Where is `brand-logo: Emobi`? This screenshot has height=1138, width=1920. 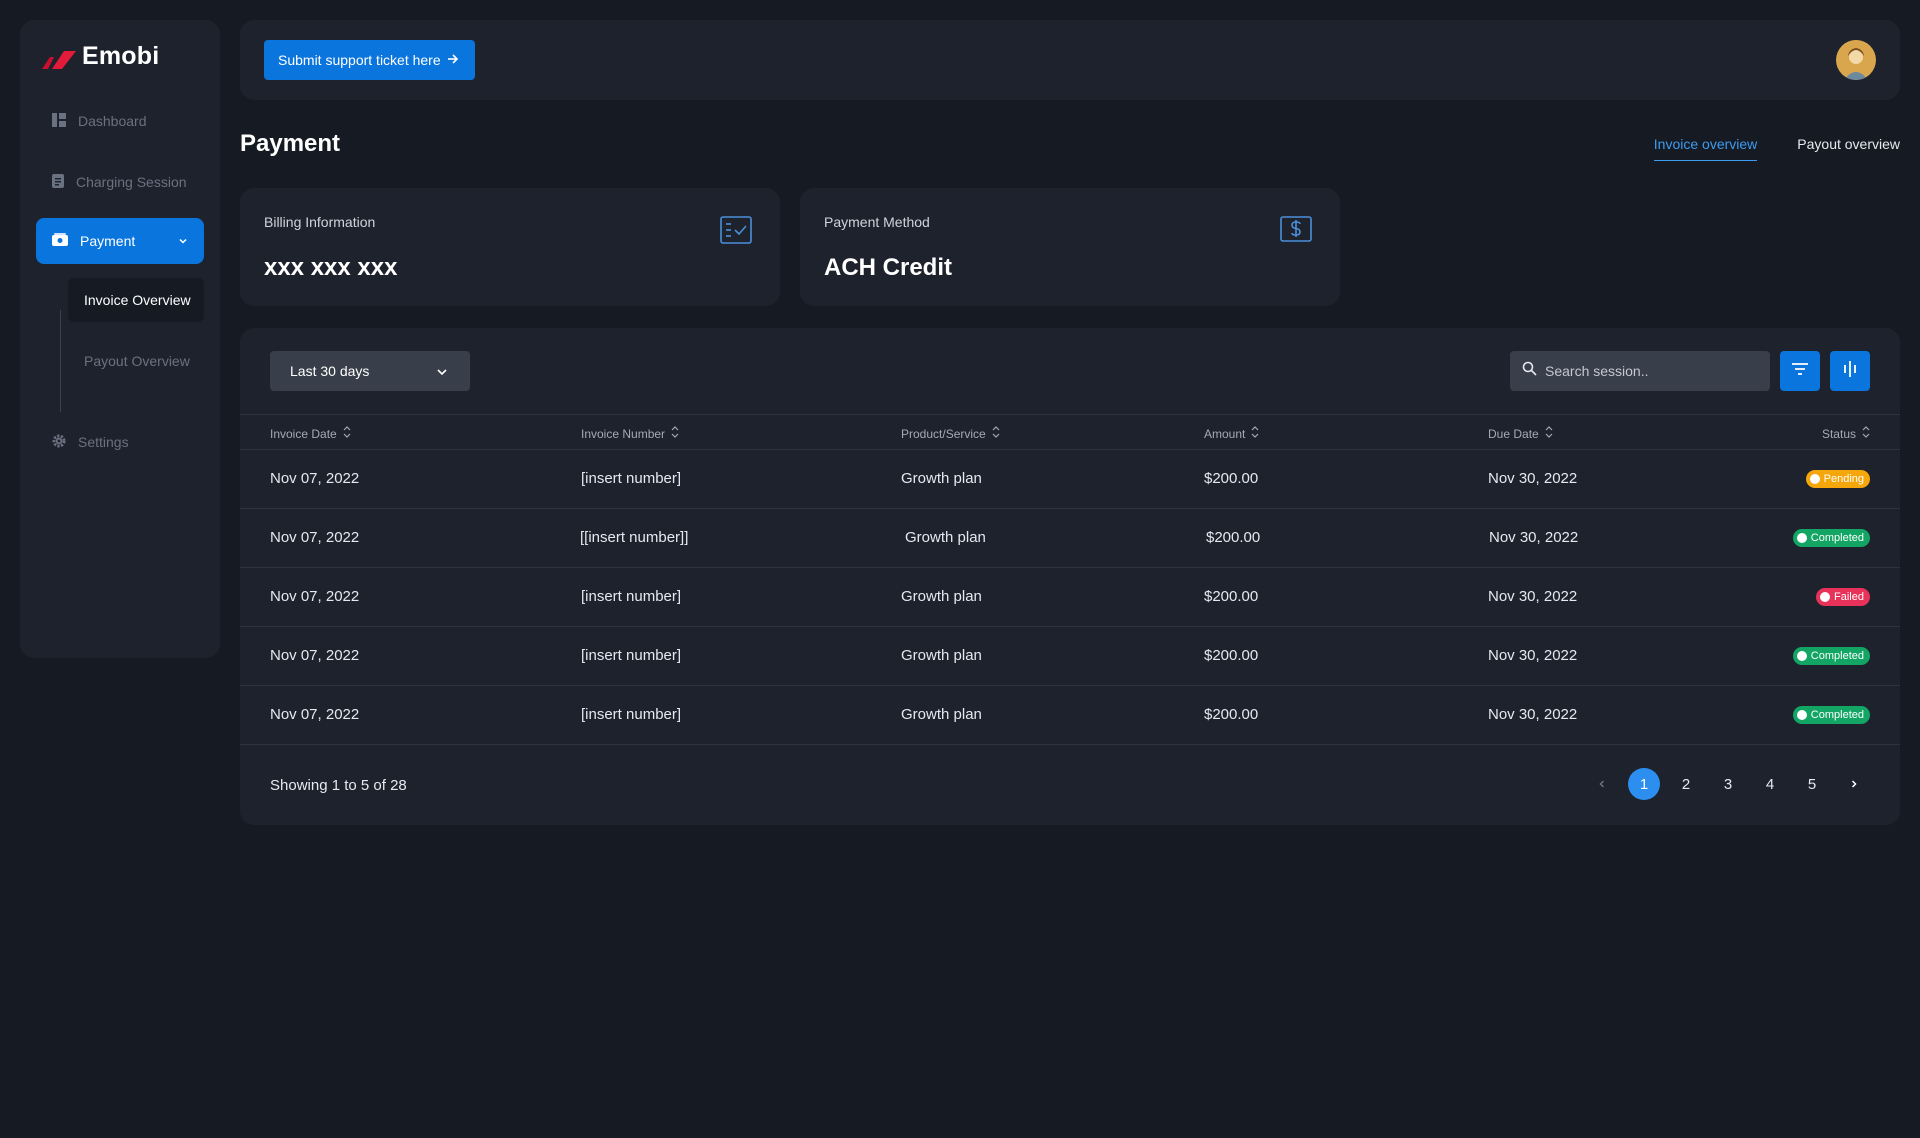 brand-logo: Emobi is located at coordinates (100, 56).